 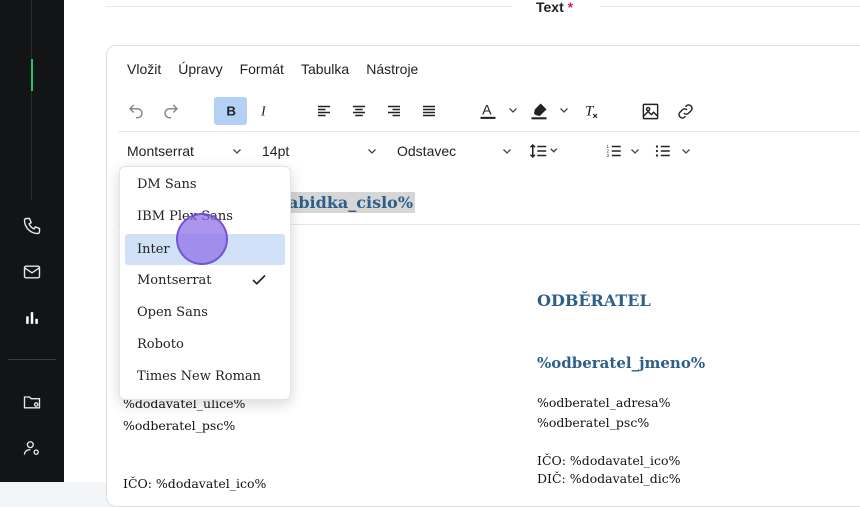 What do you see at coordinates (200, 69) in the screenshot?
I see `menu-upravy: Úpravy` at bounding box center [200, 69].